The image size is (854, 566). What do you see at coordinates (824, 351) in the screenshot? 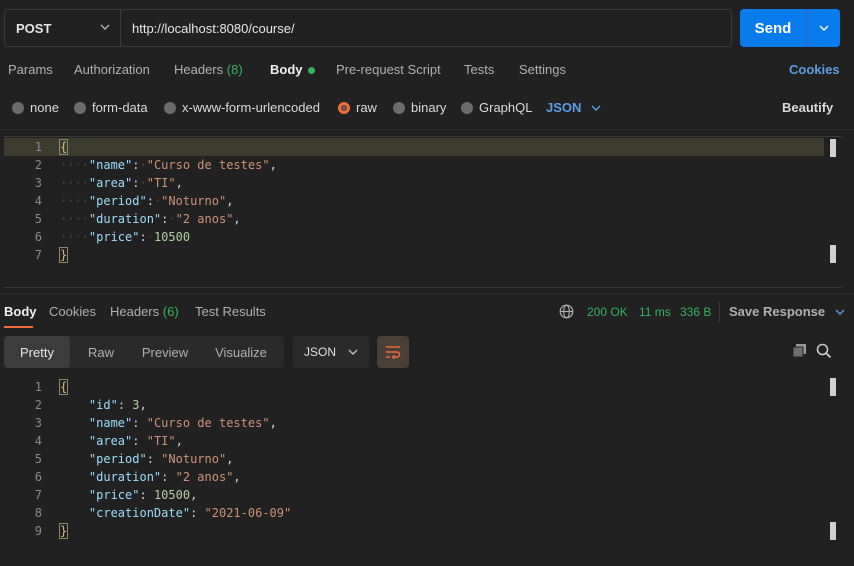
I see `search-icon` at bounding box center [824, 351].